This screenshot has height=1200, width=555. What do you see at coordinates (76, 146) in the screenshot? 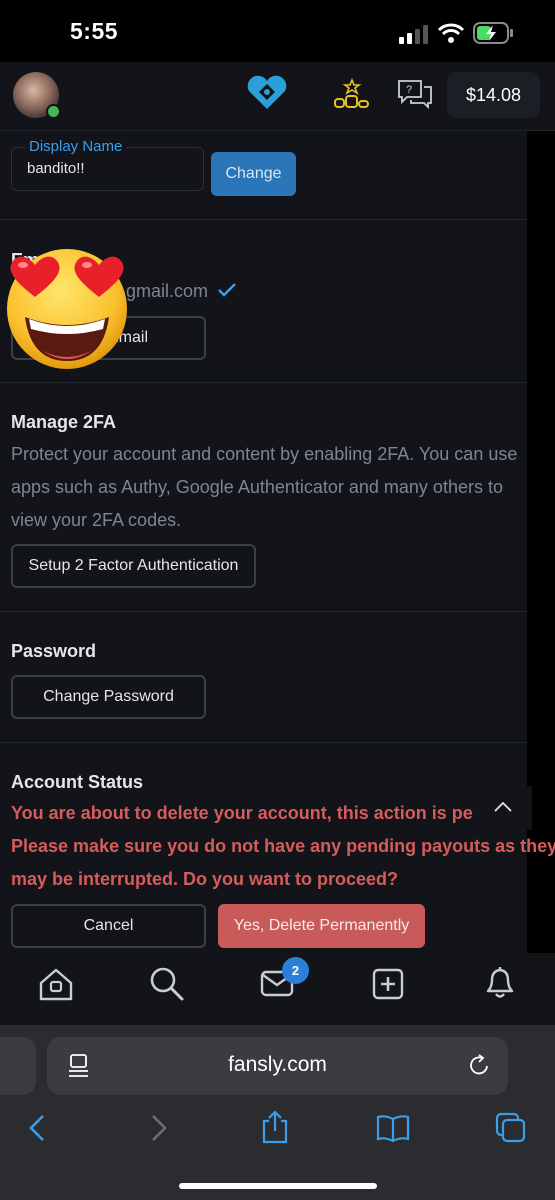
I see `display-name-label: Display Name` at bounding box center [76, 146].